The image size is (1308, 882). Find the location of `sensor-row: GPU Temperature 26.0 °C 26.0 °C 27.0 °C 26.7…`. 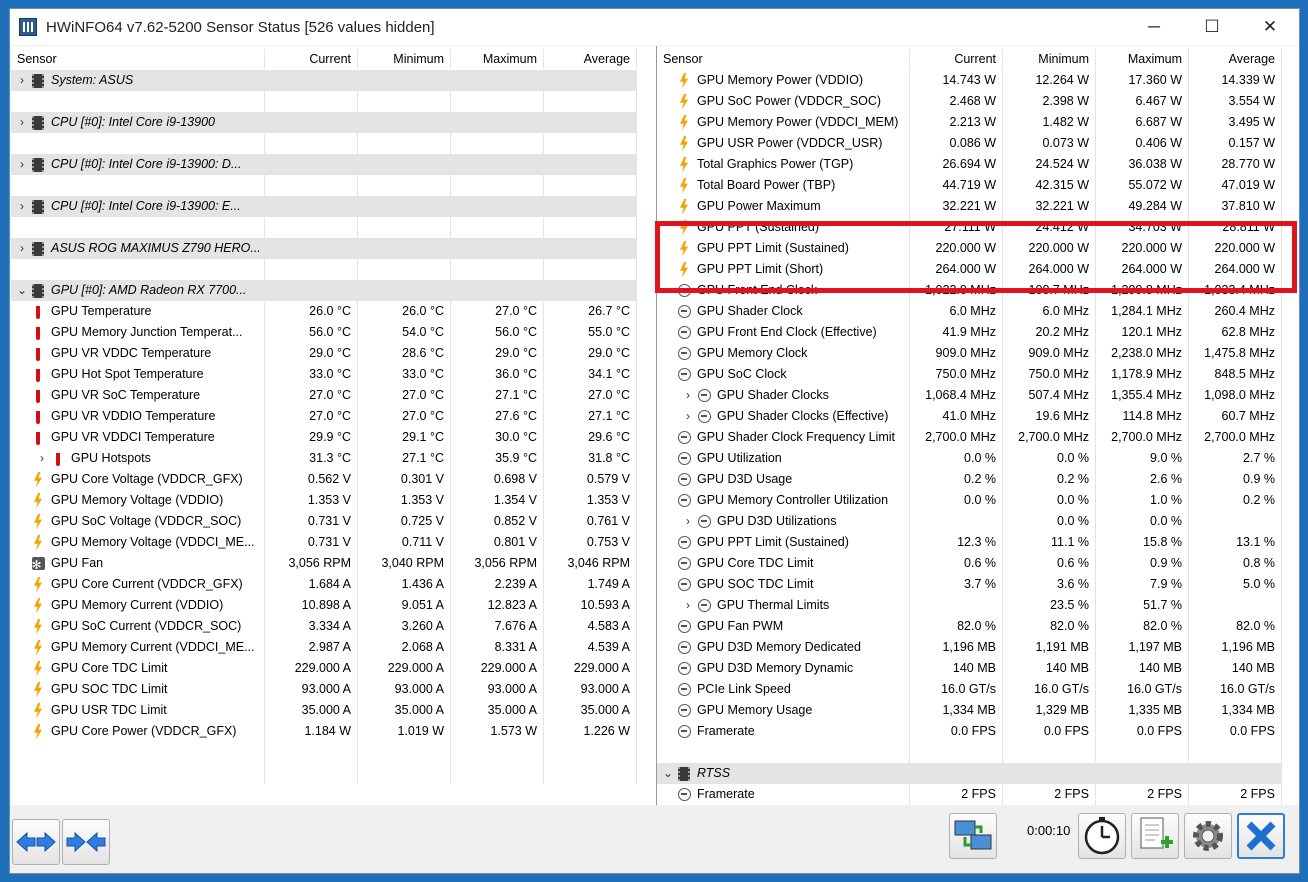

sensor-row: GPU Temperature 26.0 °C 26.0 °C 27.0 °C 26.7… is located at coordinates (324, 311).